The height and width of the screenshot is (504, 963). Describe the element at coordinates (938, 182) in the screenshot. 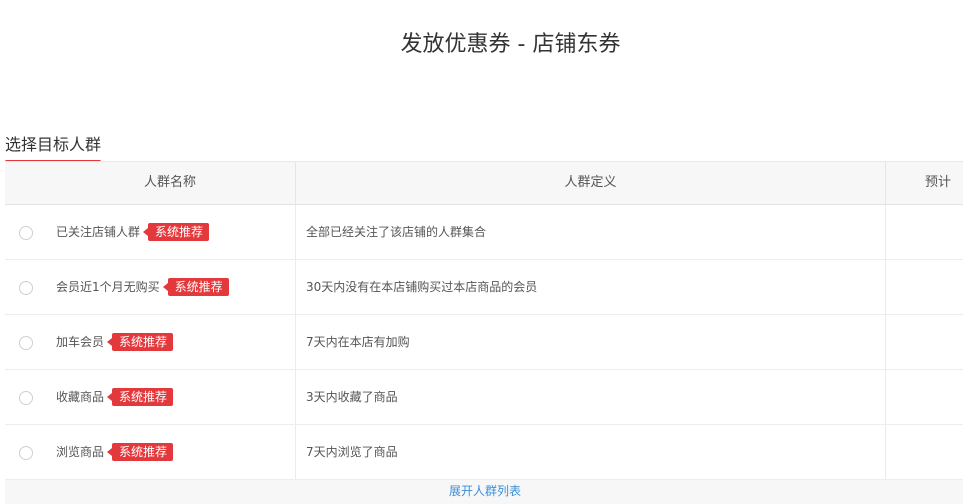

I see `header-estimate: 预计` at that location.